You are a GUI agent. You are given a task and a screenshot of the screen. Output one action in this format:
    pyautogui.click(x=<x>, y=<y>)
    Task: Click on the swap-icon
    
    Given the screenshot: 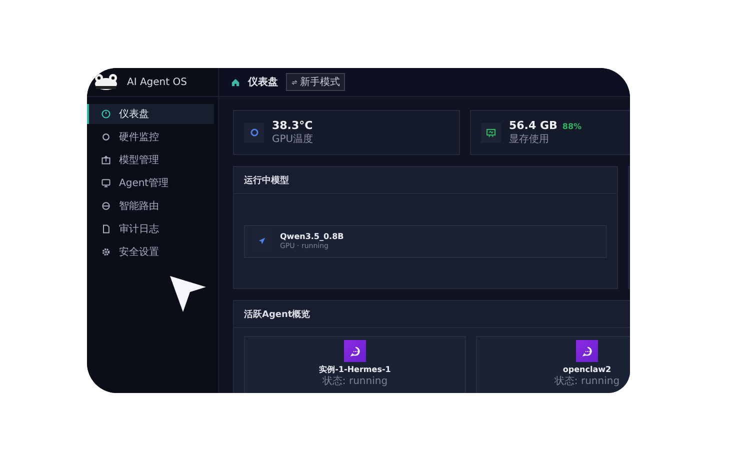 What is the action you would take?
    pyautogui.click(x=294, y=82)
    